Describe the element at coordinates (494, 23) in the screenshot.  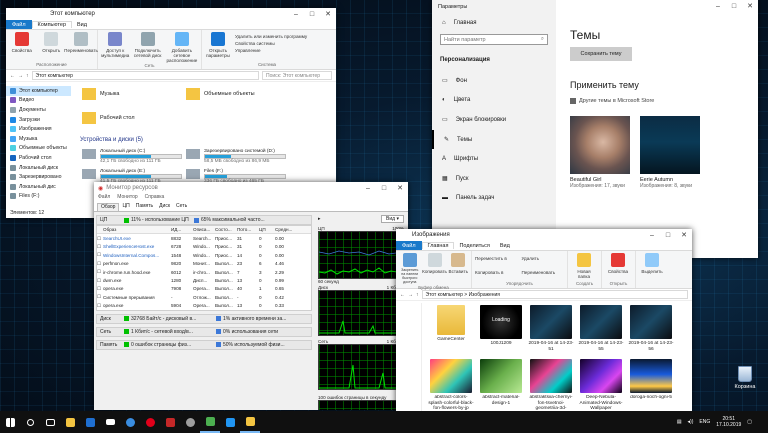
I see `settings-home: ⌂ Главная` at that location.